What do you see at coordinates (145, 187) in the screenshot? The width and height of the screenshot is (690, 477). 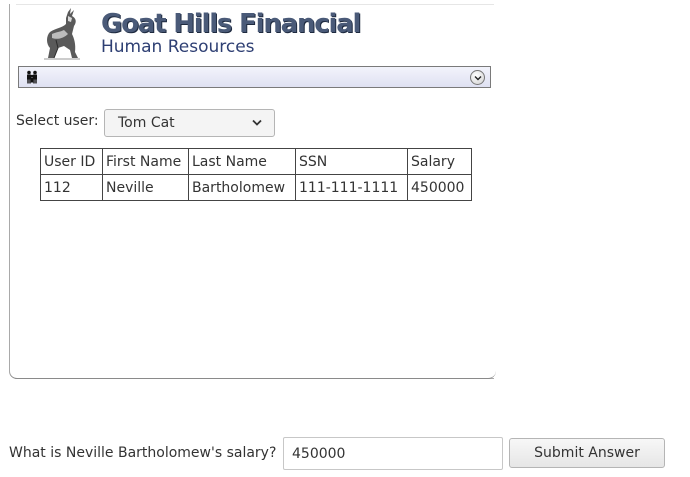 I see `cell-first-name: Neville` at bounding box center [145, 187].